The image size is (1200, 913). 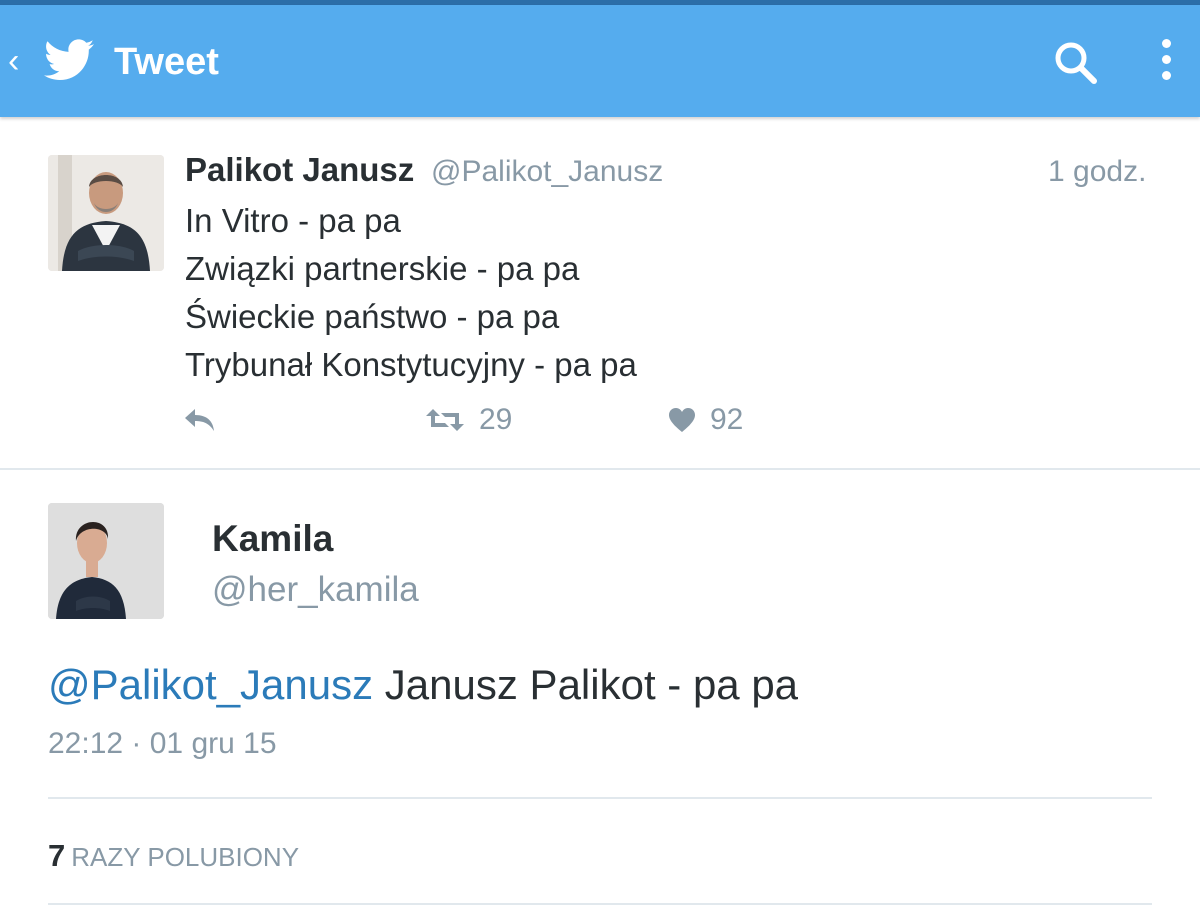 I want to click on retweet-count: 29, so click(x=496, y=419).